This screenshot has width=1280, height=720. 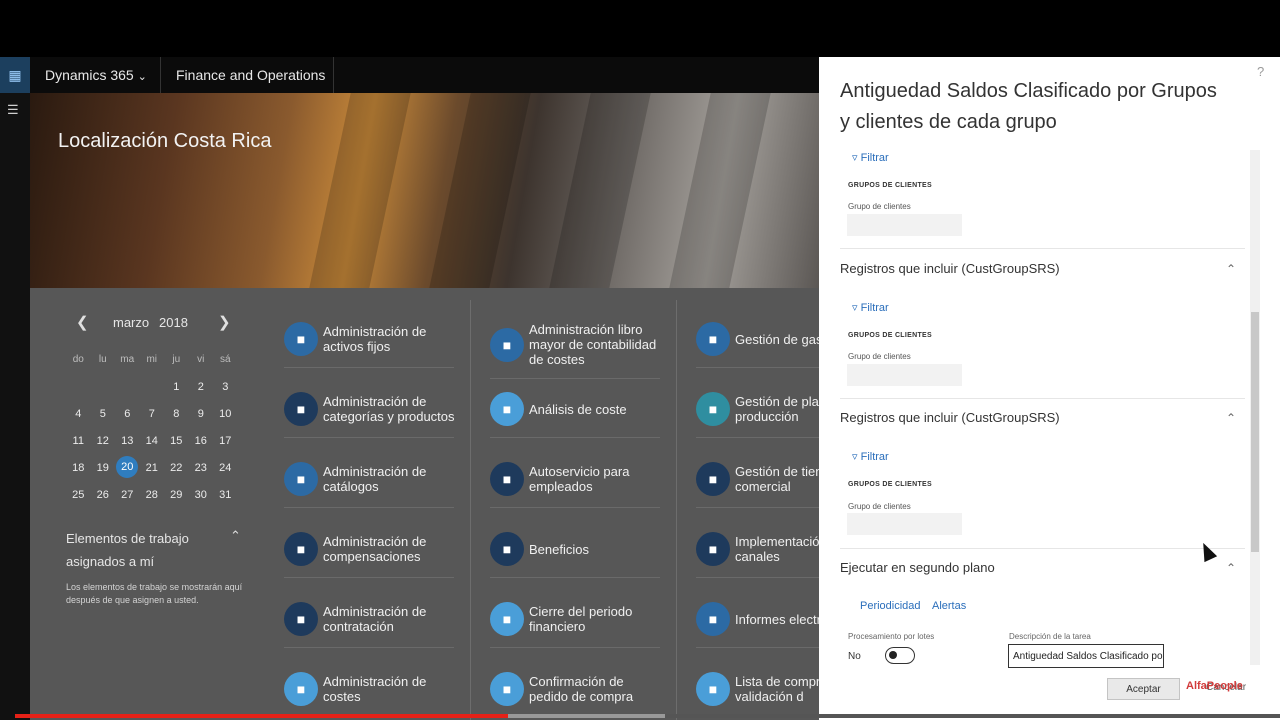 What do you see at coordinates (581, 619) in the screenshot?
I see `workspace-label: Cierre del periodo financiero` at bounding box center [581, 619].